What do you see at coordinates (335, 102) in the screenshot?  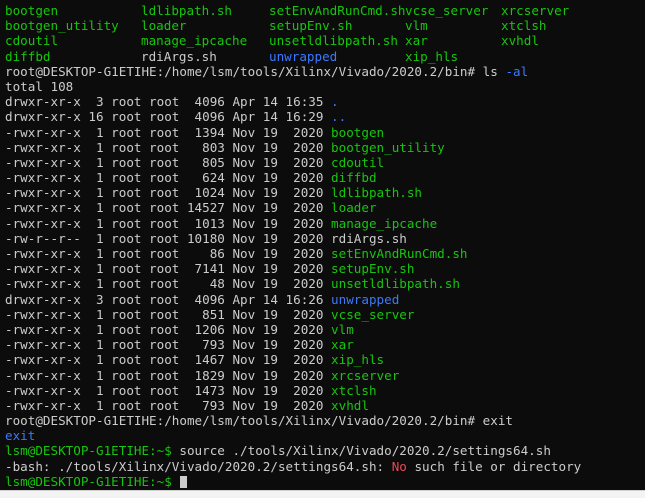 I see `file-name: .` at bounding box center [335, 102].